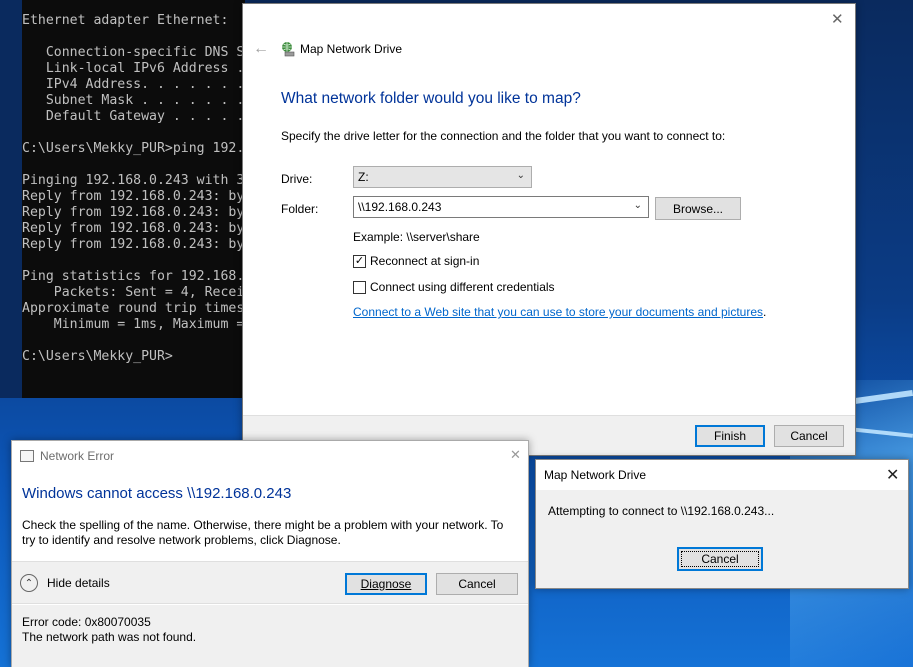 This screenshot has width=913, height=667. Describe the element at coordinates (425, 261) in the screenshot. I see `reconnect-label: Reconnect at sign-in` at that location.